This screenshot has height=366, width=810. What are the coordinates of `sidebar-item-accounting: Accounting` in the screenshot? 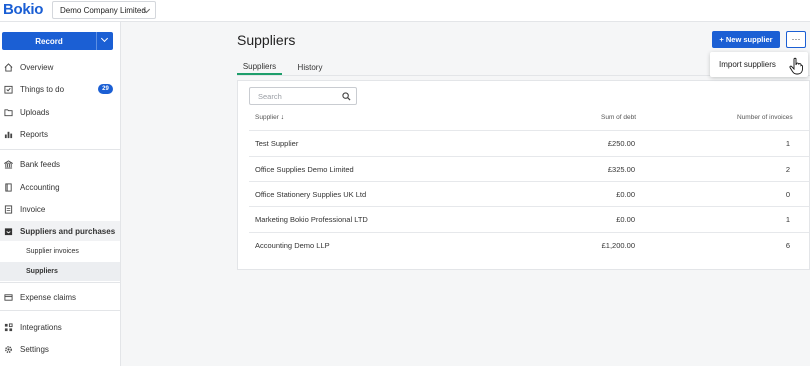 It's located at (60, 187).